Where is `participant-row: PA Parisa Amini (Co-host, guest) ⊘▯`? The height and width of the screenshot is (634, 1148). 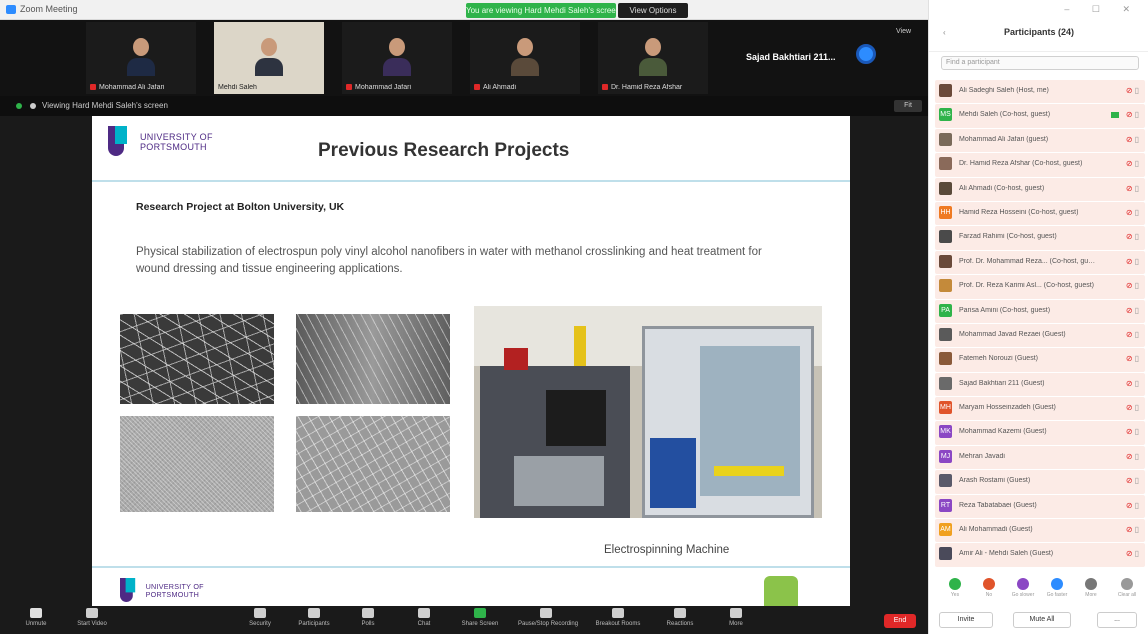 participant-row: PA Parisa Amini (Co-host, guest) ⊘▯ is located at coordinates (1040, 311).